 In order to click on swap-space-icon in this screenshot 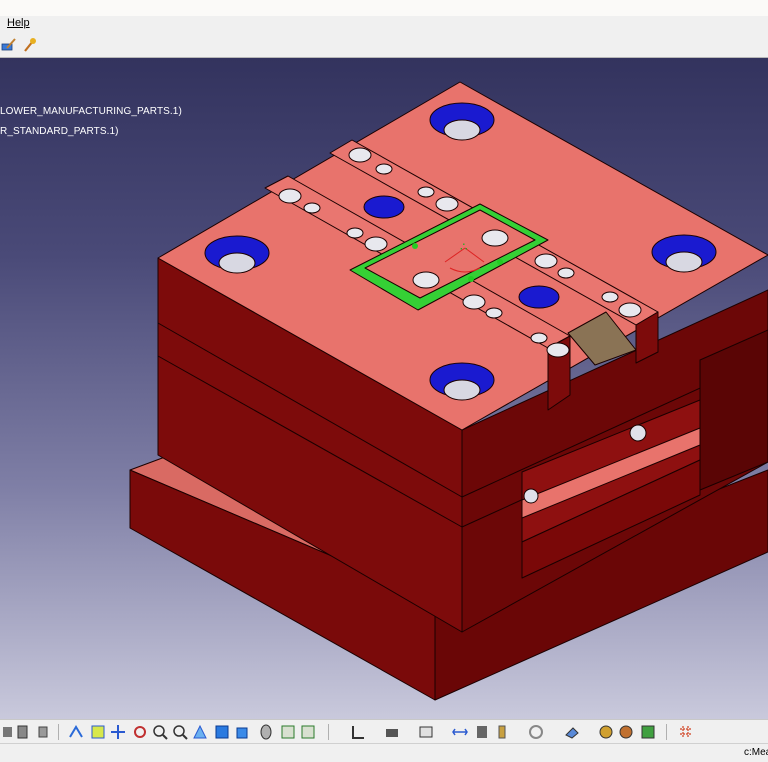, I will do `click(288, 732)`.